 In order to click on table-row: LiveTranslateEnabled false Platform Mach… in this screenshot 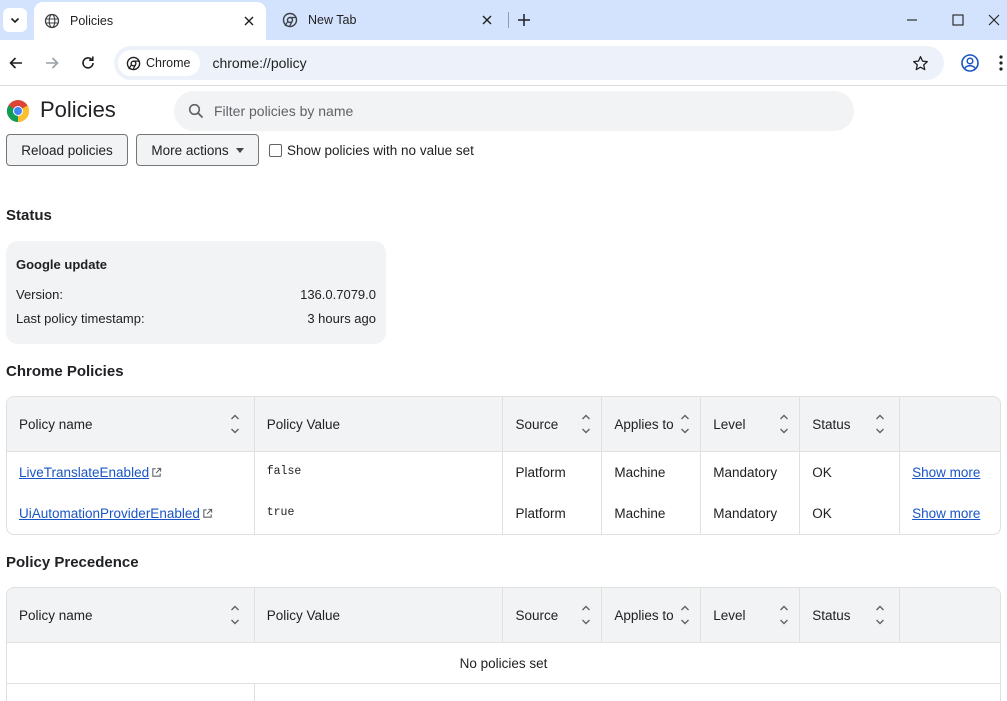, I will do `click(503, 472)`.